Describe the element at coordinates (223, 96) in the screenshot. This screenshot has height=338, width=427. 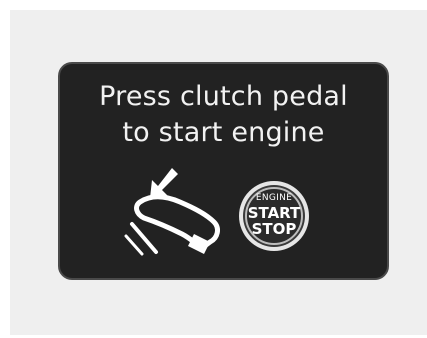
I see `message-line-1: Press clutch pedal` at that location.